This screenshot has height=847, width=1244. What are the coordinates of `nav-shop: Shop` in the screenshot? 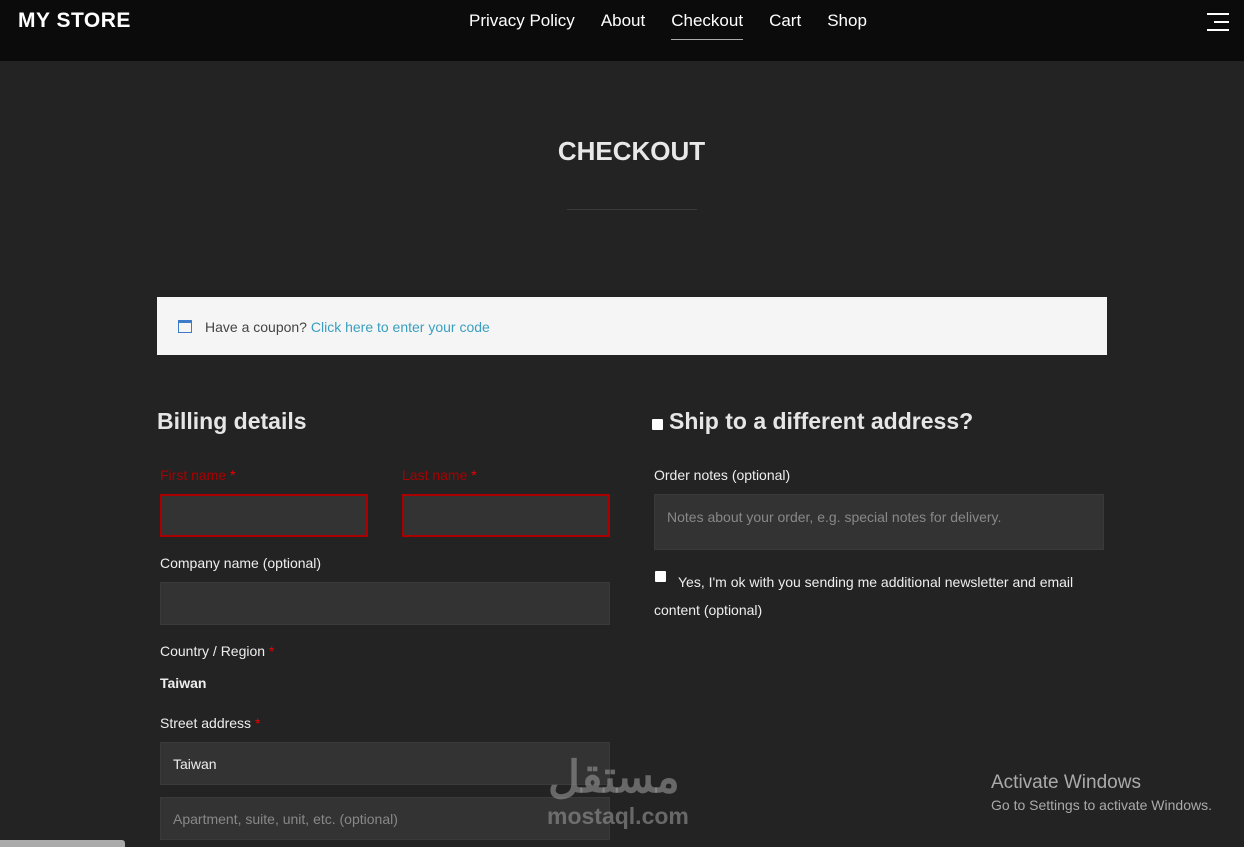 It's located at (847, 25).